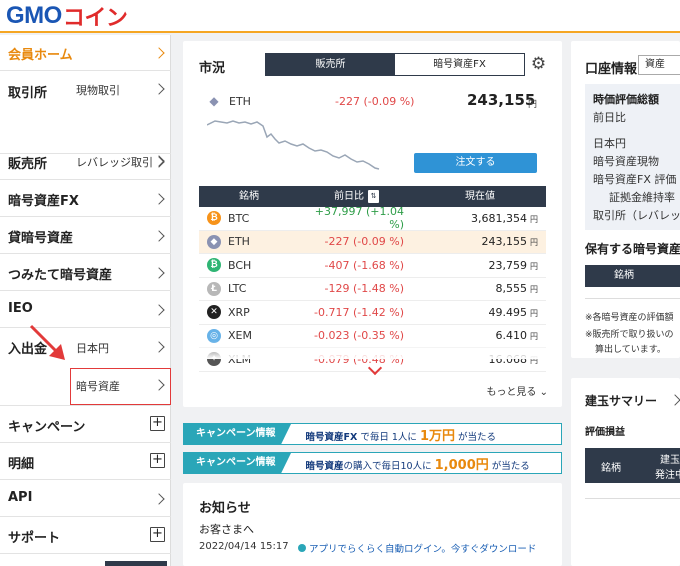  Describe the element at coordinates (85, 498) in the screenshot. I see `sidebar-item-api: API` at that location.